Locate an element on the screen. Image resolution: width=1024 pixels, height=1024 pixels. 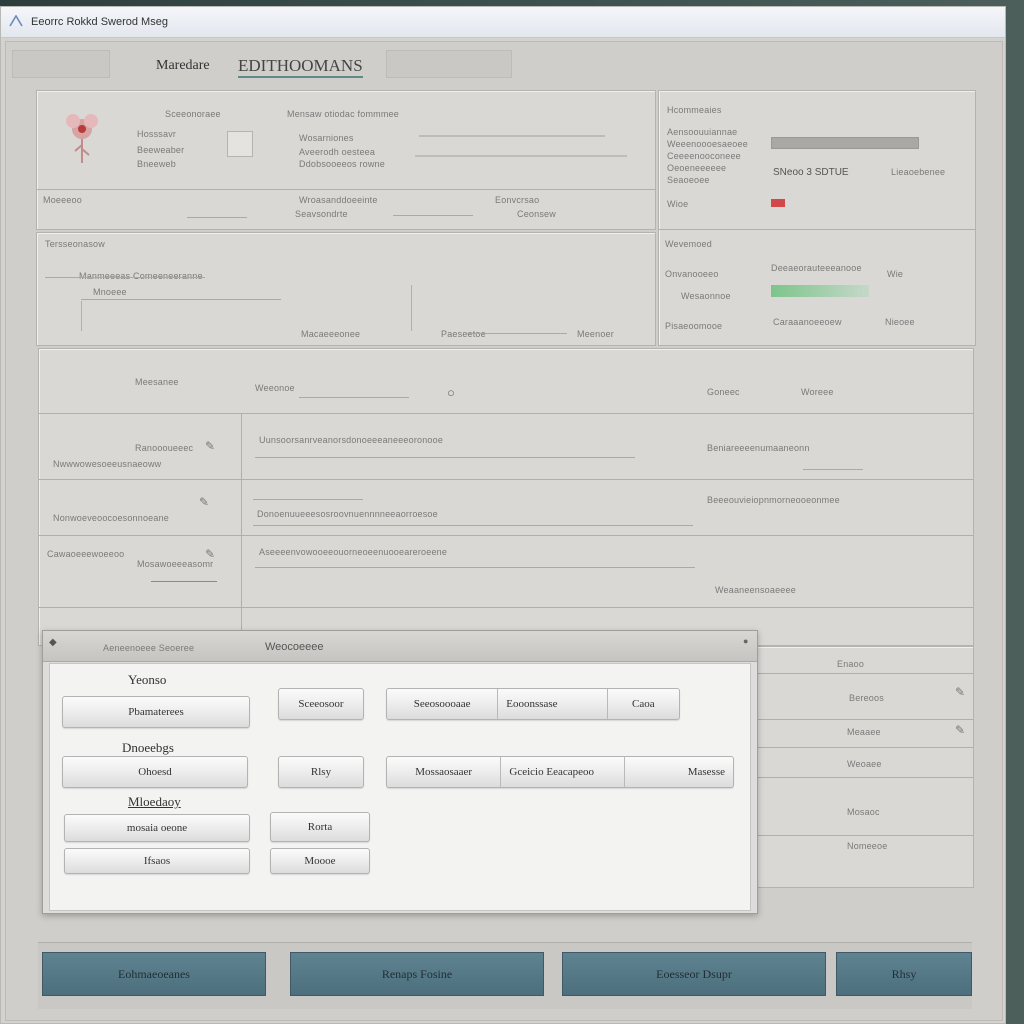
group2-button: Ohoesd is located at coordinates (155, 772).